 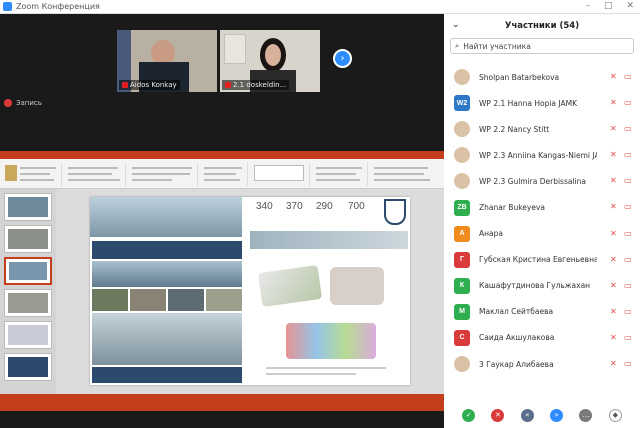 What do you see at coordinates (395, 212) in the screenshot?
I see `emblem-shield` at bounding box center [395, 212].